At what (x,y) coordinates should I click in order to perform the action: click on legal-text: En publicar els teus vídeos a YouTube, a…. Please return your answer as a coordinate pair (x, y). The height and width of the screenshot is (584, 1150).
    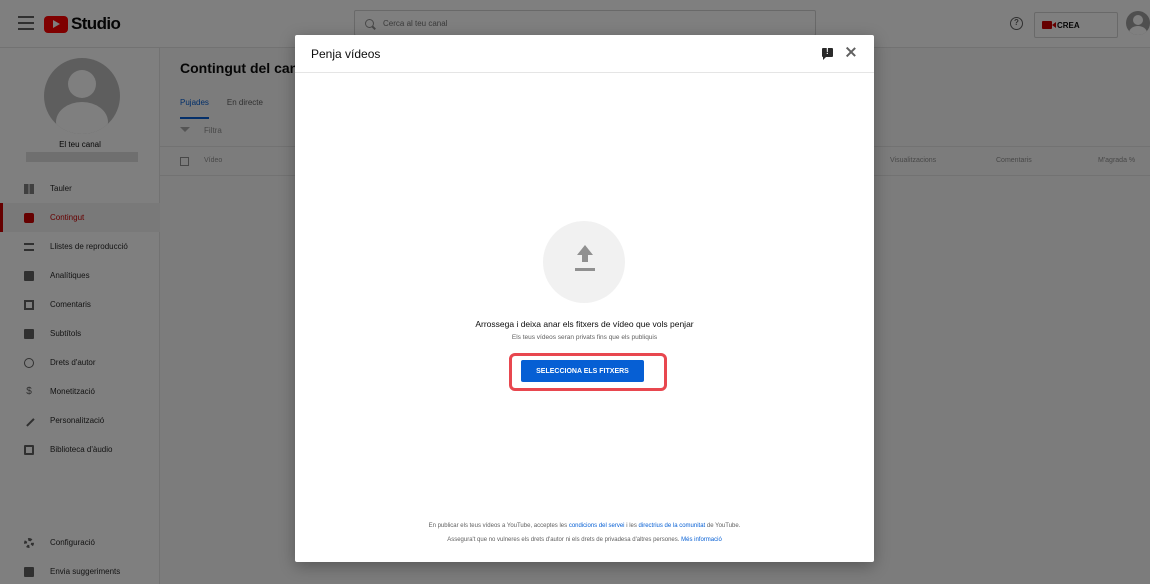
    Looking at the image, I should click on (498, 526).